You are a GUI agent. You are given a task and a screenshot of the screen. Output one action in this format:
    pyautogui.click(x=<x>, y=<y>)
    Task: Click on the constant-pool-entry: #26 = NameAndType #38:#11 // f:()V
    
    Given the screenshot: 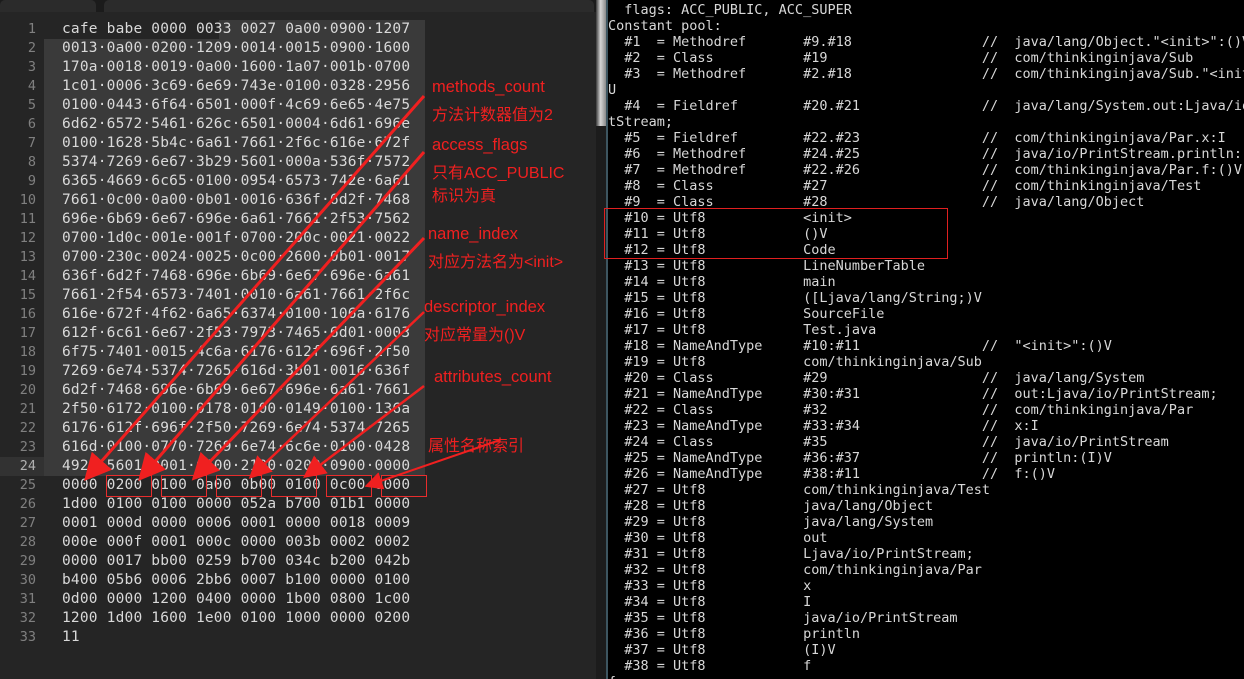 What is the action you would take?
    pyautogui.click(x=832, y=474)
    